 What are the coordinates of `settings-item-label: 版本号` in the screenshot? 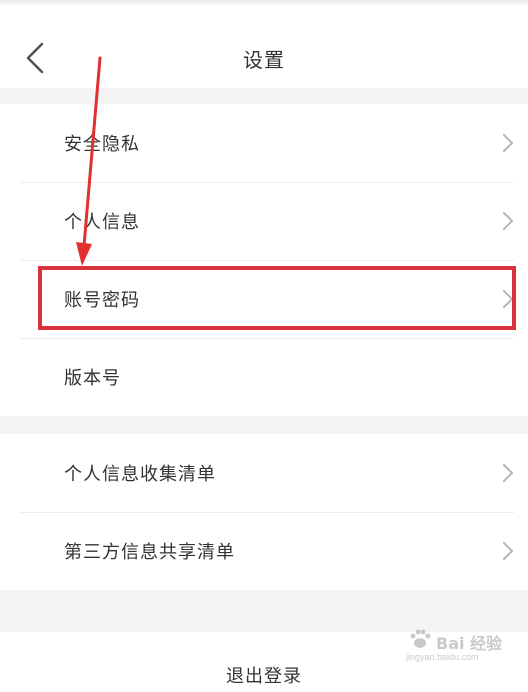 It's located at (92, 378).